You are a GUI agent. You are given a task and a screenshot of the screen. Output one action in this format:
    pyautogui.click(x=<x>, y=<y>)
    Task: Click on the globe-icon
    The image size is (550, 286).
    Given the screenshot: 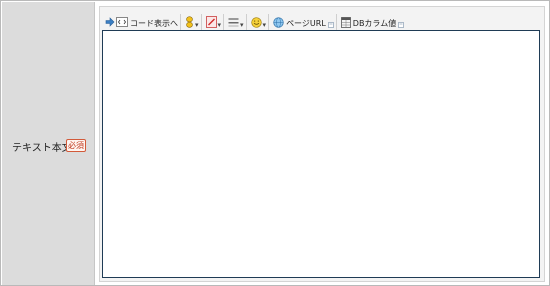 What is the action you would take?
    pyautogui.click(x=278, y=23)
    